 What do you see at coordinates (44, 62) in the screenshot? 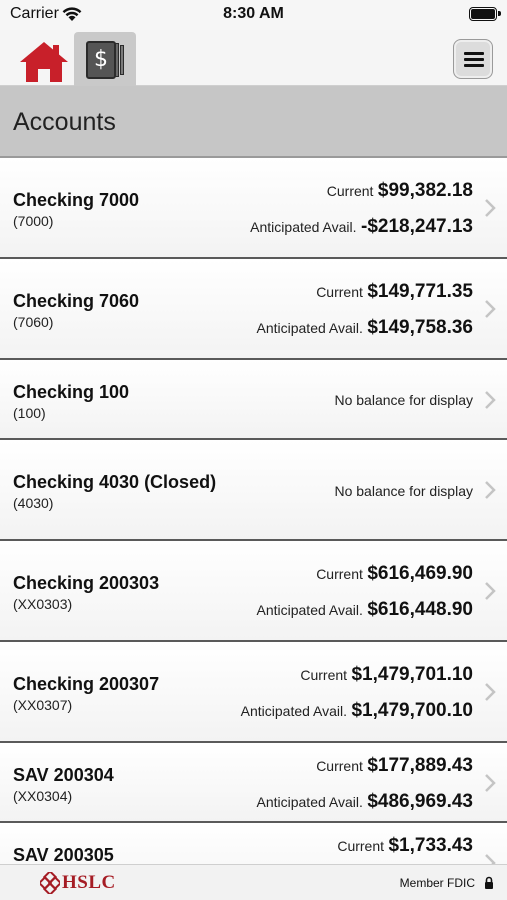
I see `home-icon` at bounding box center [44, 62].